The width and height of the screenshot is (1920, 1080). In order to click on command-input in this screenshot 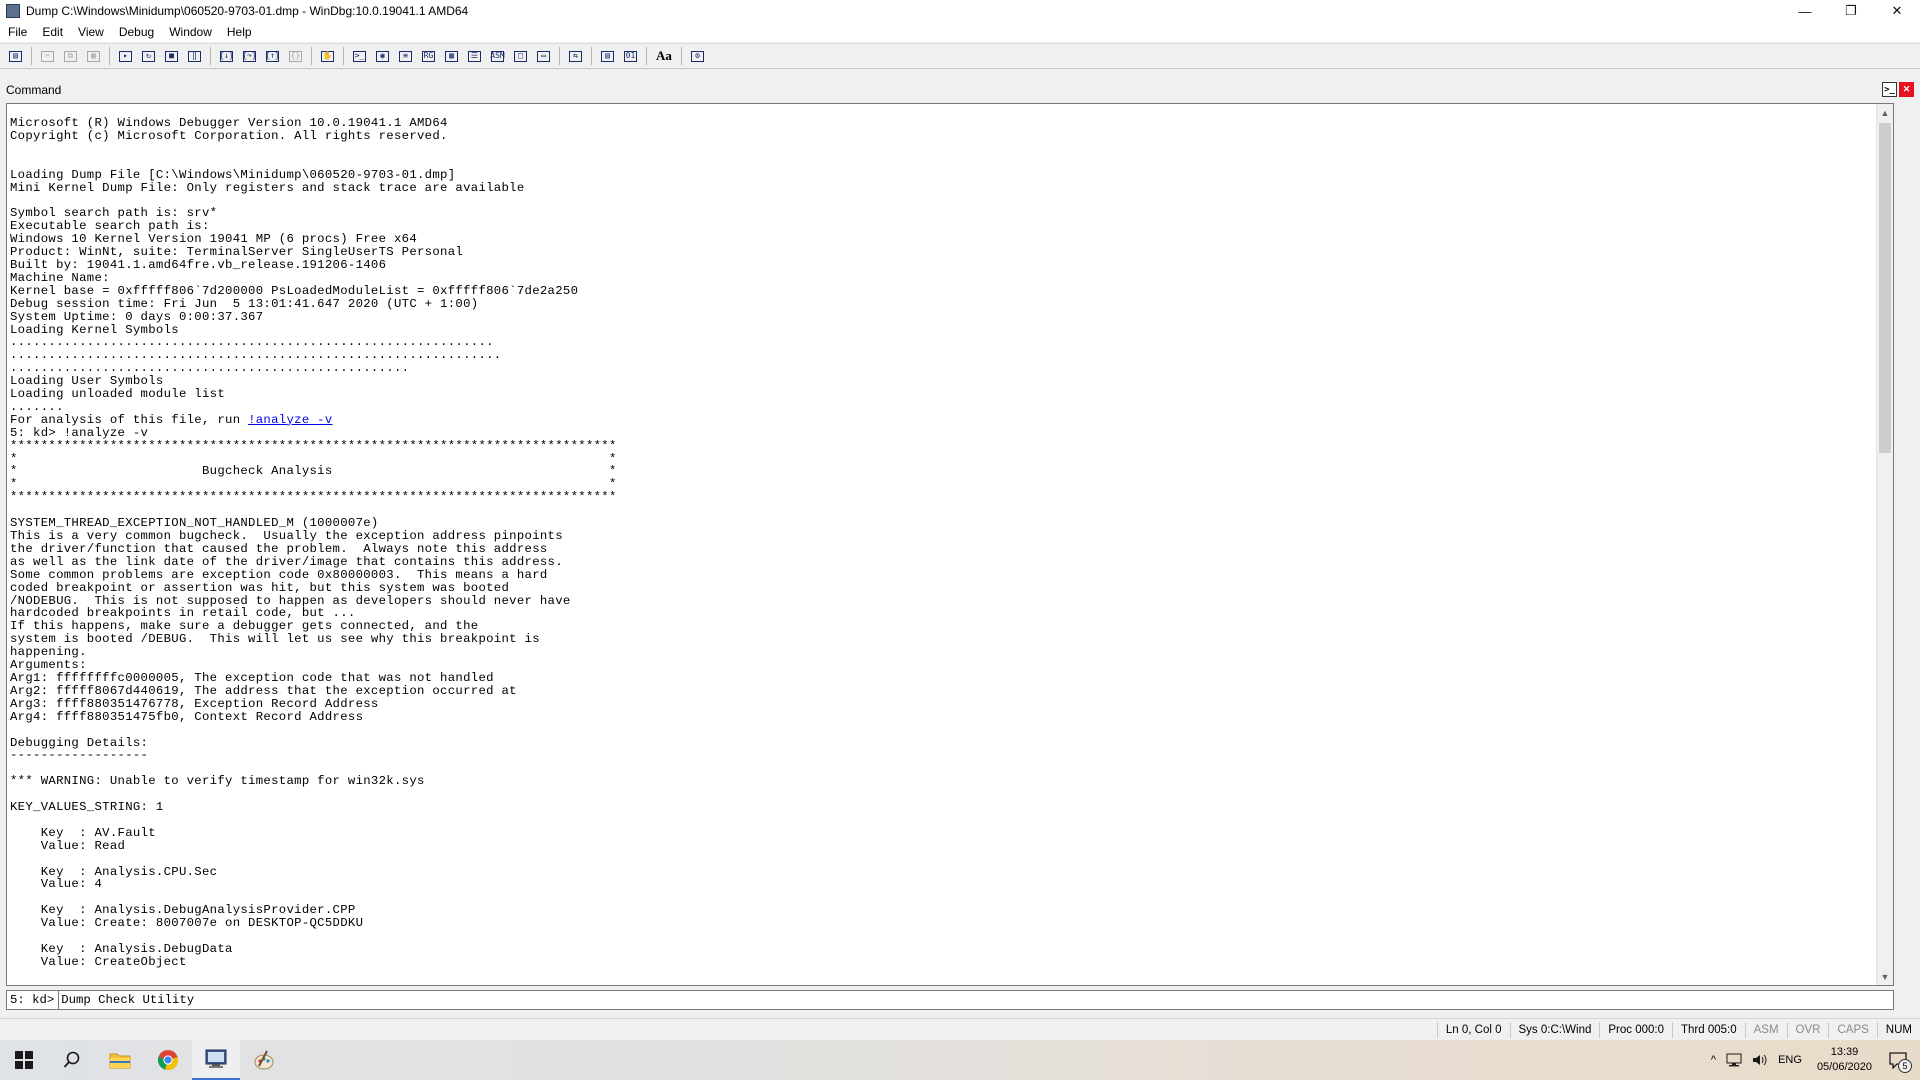, I will do `click(950, 1000)`.